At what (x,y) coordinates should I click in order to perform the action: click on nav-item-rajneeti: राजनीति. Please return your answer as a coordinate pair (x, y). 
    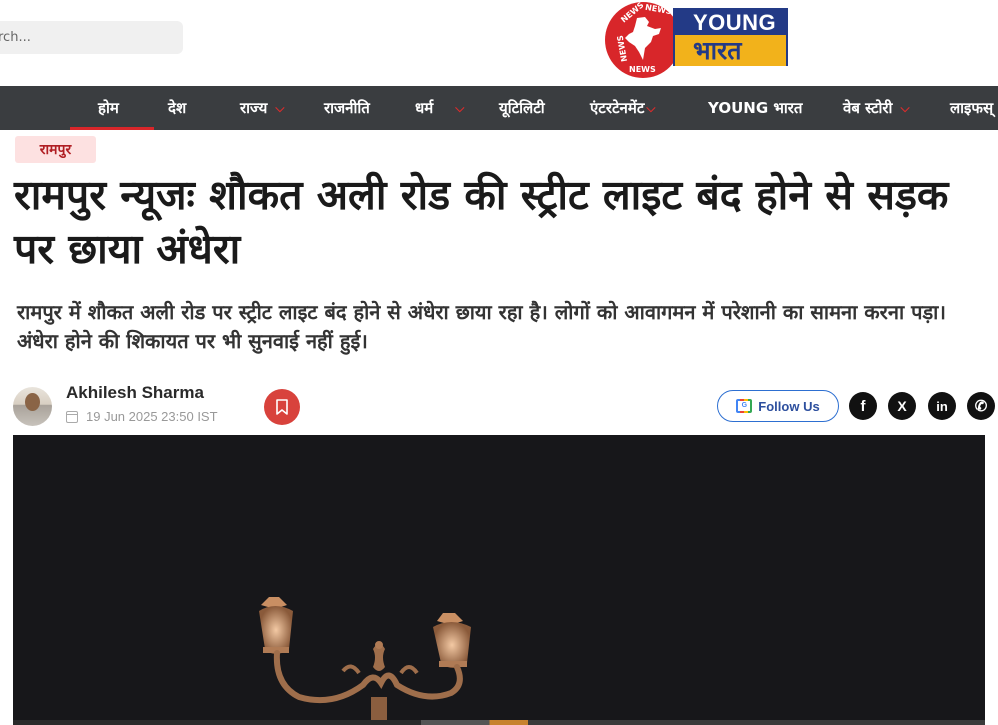
    Looking at the image, I should click on (347, 108).